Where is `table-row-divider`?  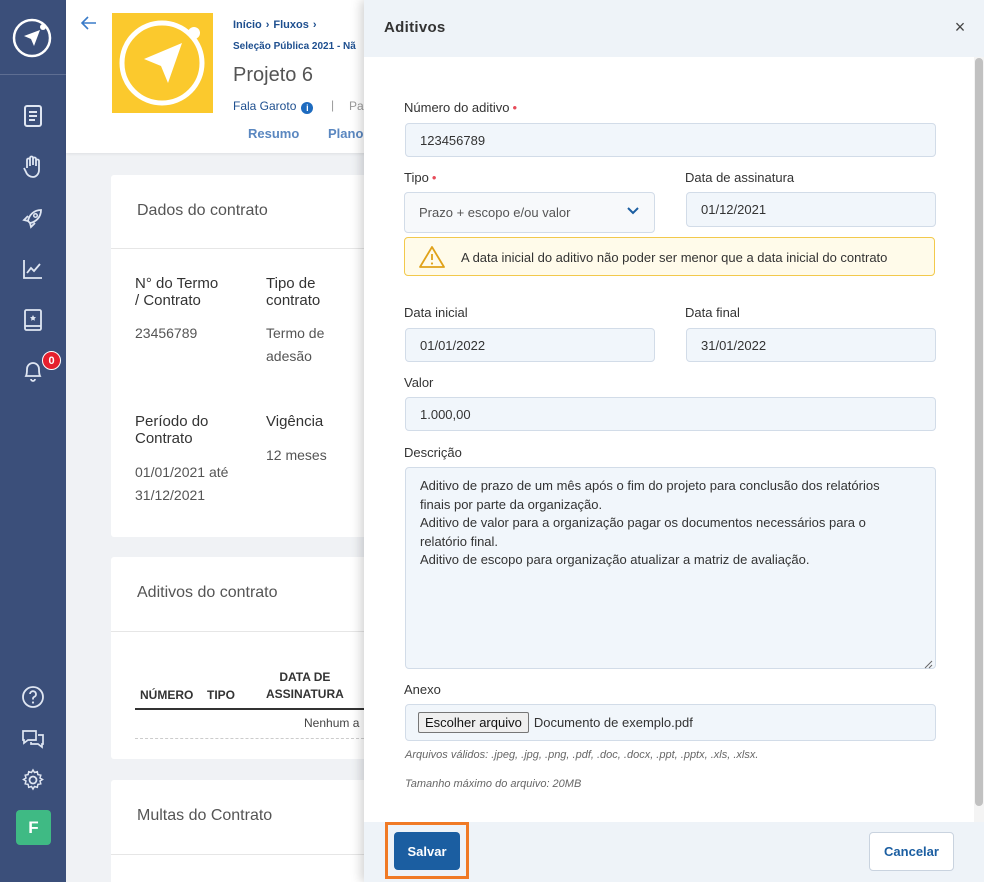 table-row-divider is located at coordinates (249, 738).